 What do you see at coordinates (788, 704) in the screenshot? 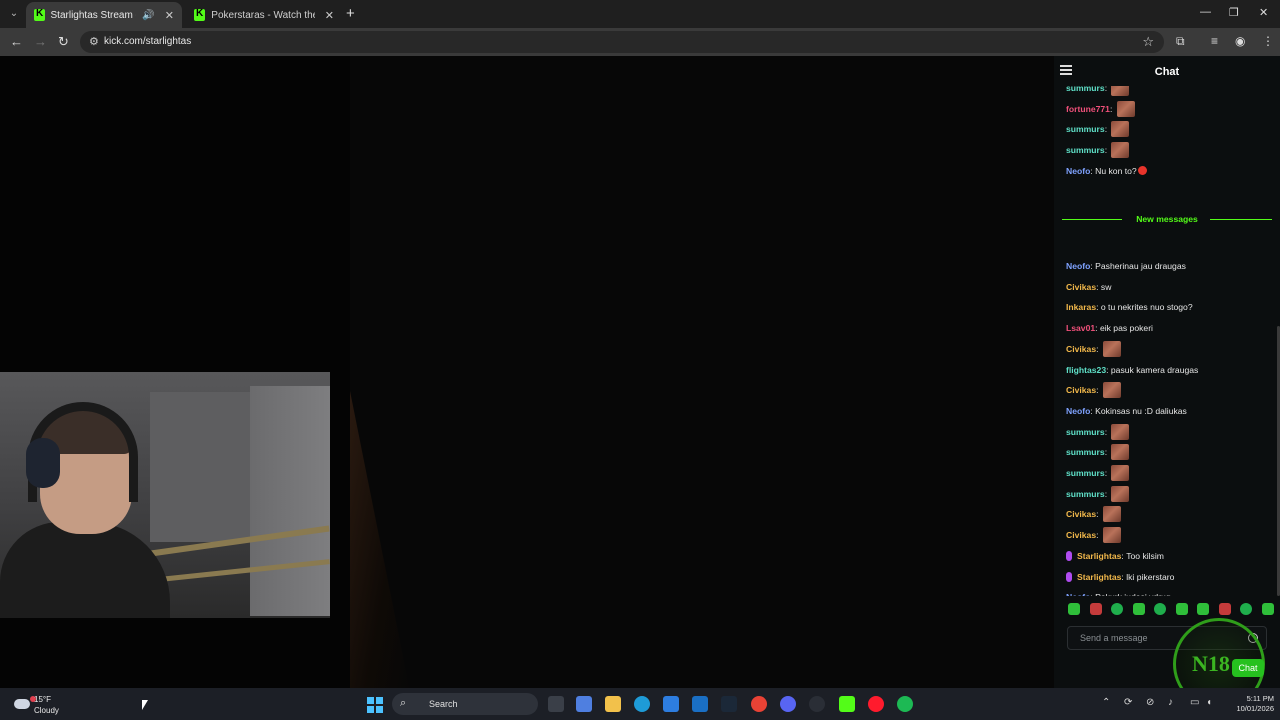
I see `discord-icon` at bounding box center [788, 704].